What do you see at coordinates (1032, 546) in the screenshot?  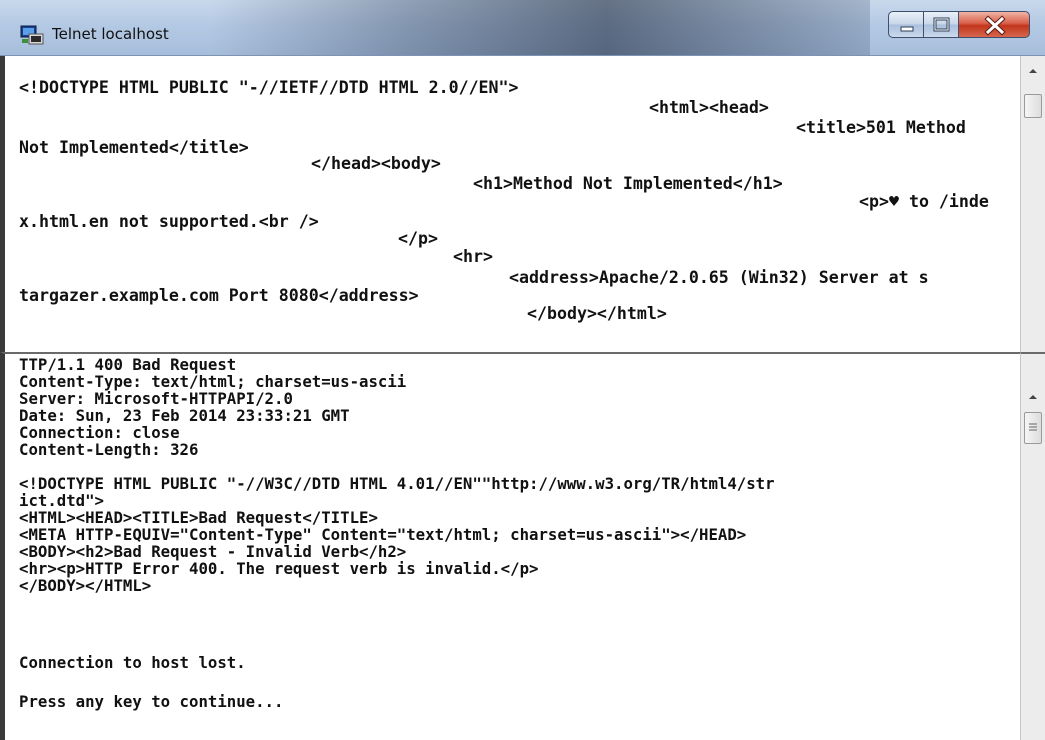 I see `bottom-scrollbar` at bounding box center [1032, 546].